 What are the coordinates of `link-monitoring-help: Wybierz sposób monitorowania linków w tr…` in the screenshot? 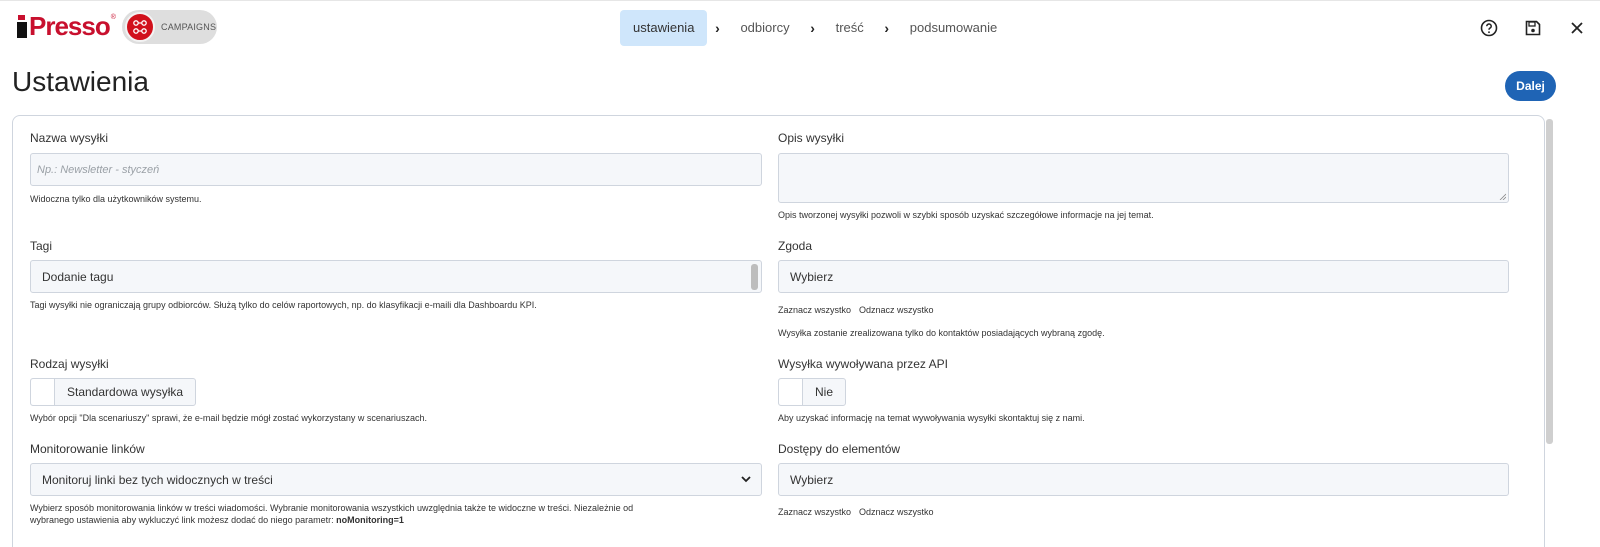 It's located at (400, 514).